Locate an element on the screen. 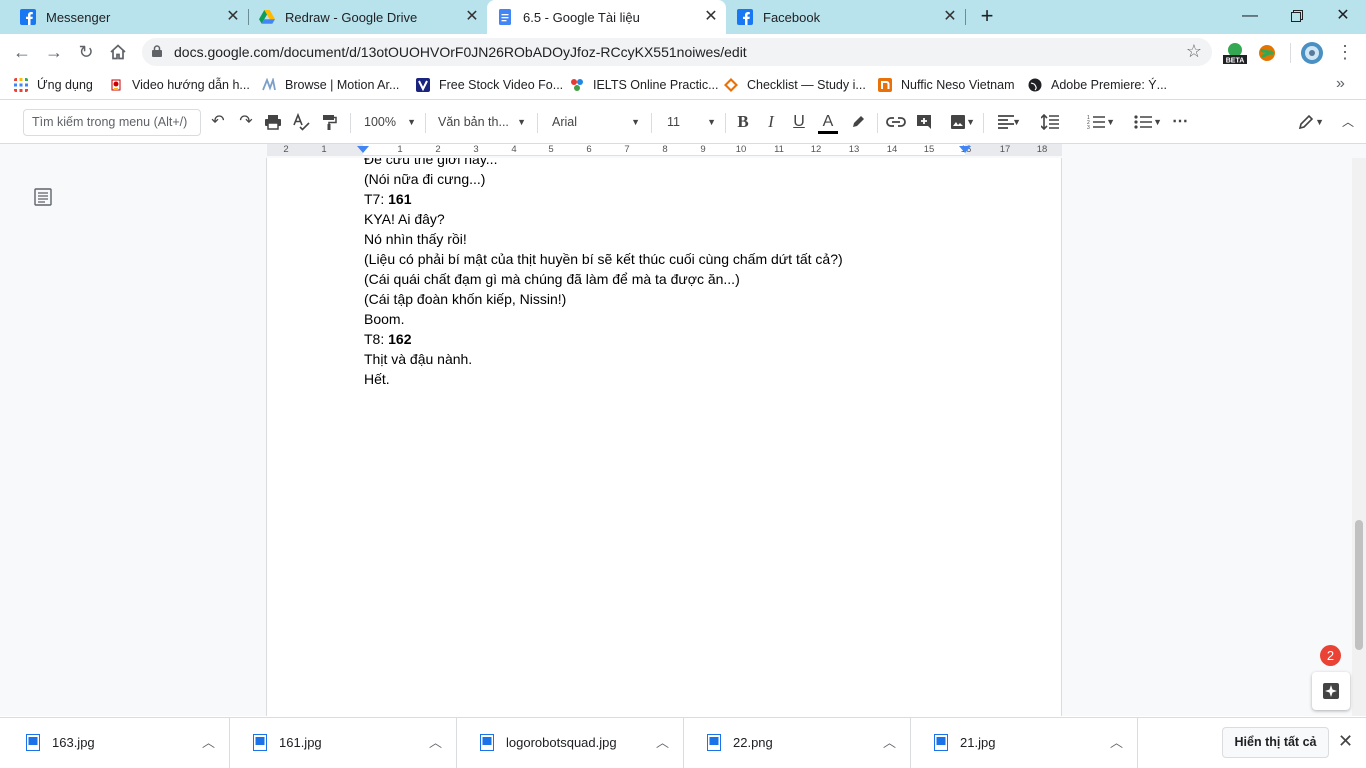 The width and height of the screenshot is (1366, 768). close-downloads-icon: ✕ is located at coordinates (1345, 741).